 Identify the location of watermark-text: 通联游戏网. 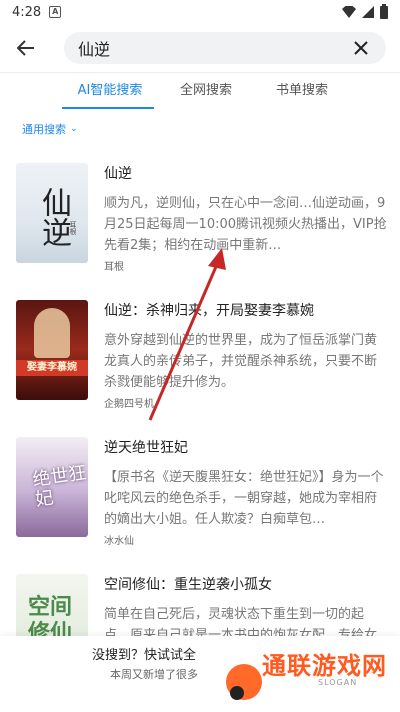
(324, 666).